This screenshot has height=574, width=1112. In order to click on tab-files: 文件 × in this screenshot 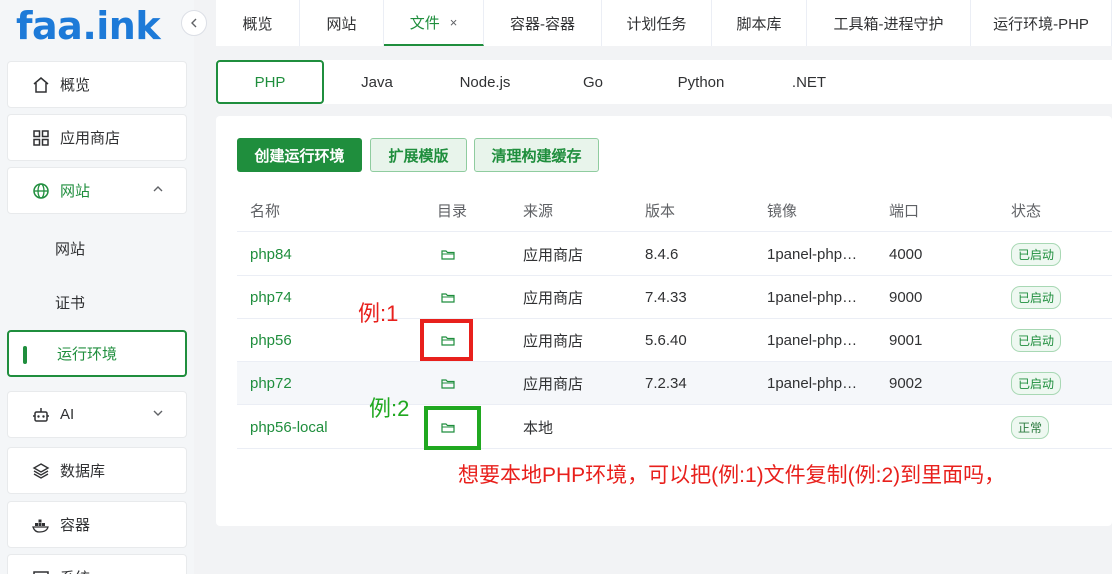, I will do `click(434, 23)`.